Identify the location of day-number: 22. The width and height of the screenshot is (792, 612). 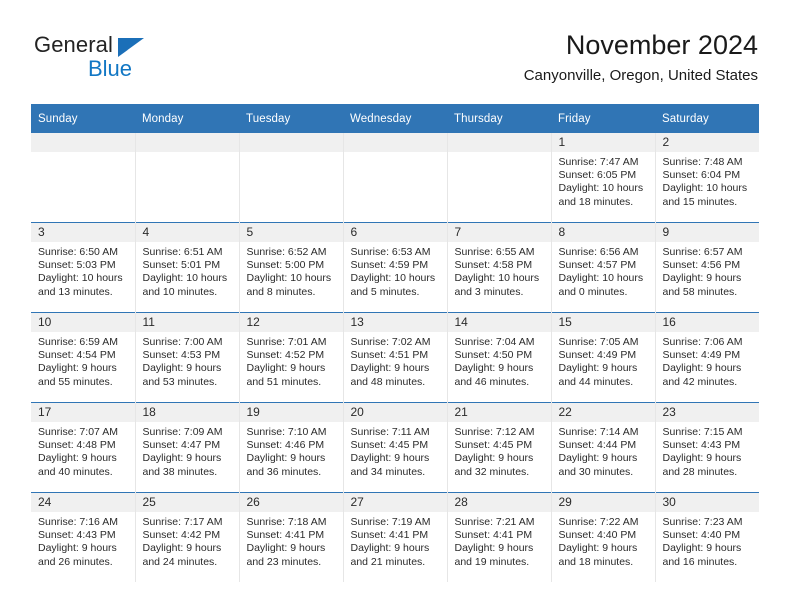
(603, 412).